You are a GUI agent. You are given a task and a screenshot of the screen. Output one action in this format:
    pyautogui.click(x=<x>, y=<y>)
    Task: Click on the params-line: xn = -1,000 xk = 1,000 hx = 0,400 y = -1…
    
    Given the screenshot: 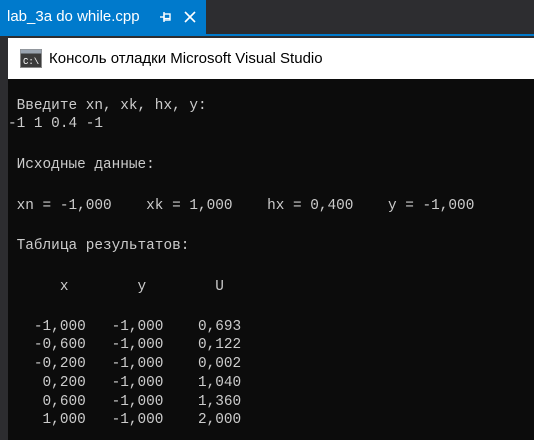 What is the action you would take?
    pyautogui.click(x=241, y=206)
    